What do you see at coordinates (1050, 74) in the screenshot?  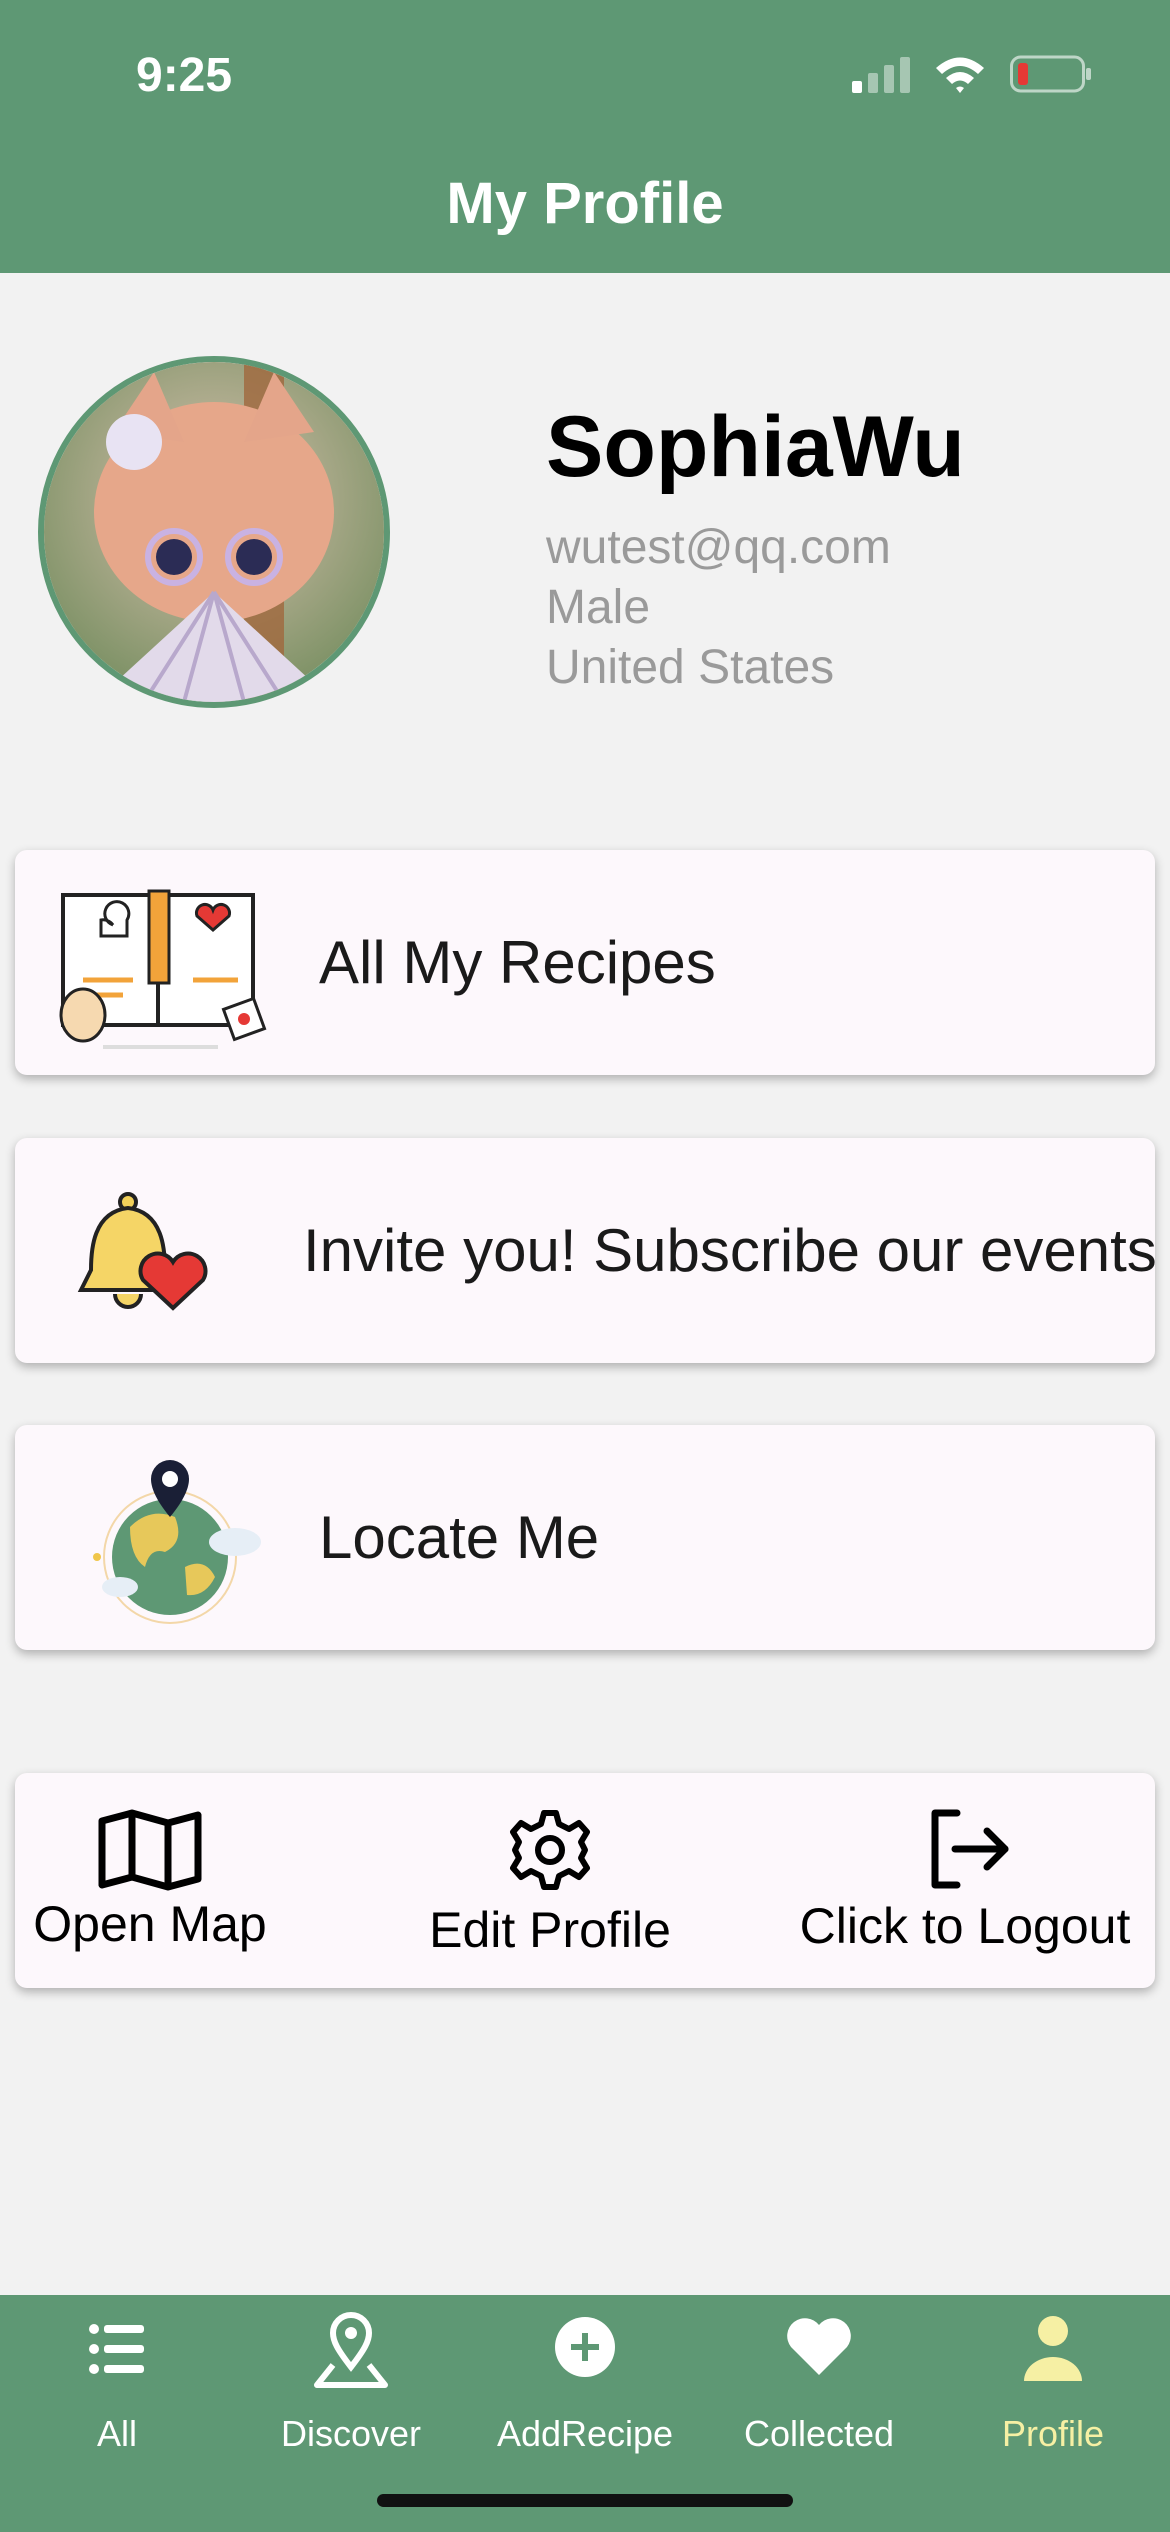 I see `battery-icon` at bounding box center [1050, 74].